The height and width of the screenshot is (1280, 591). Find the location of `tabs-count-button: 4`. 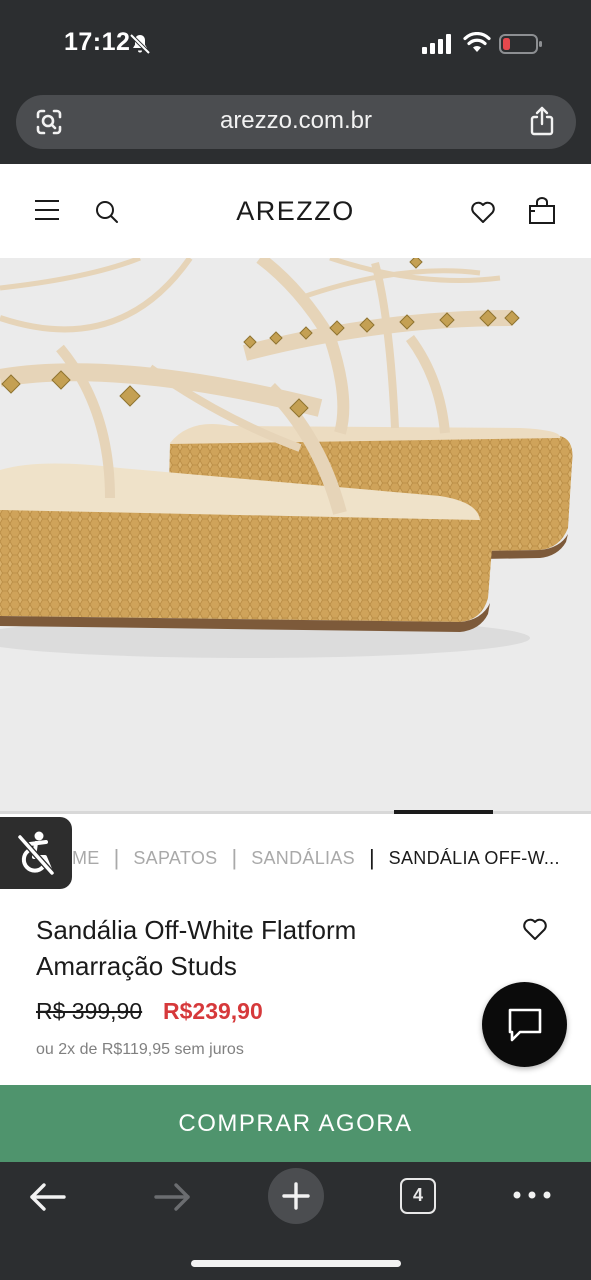

tabs-count-button: 4 is located at coordinates (418, 1196).